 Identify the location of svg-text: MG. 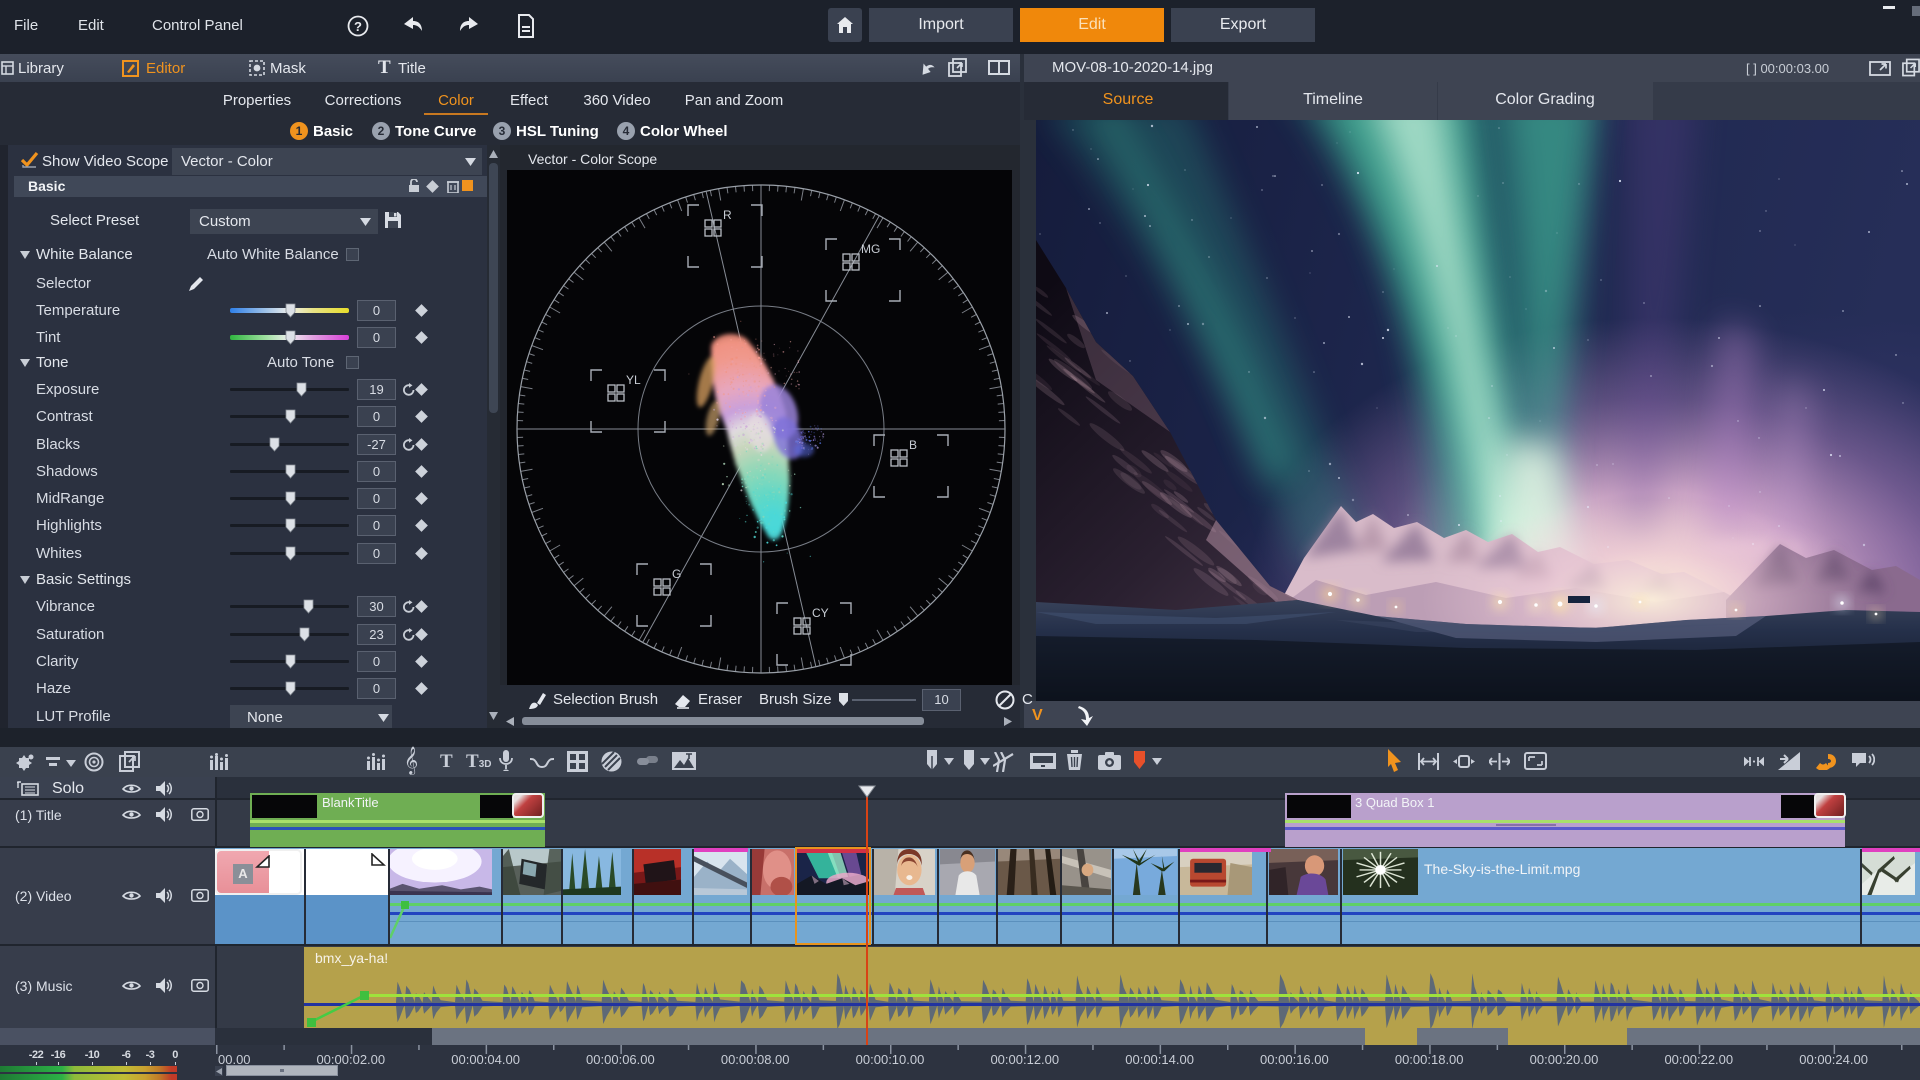
(870, 249).